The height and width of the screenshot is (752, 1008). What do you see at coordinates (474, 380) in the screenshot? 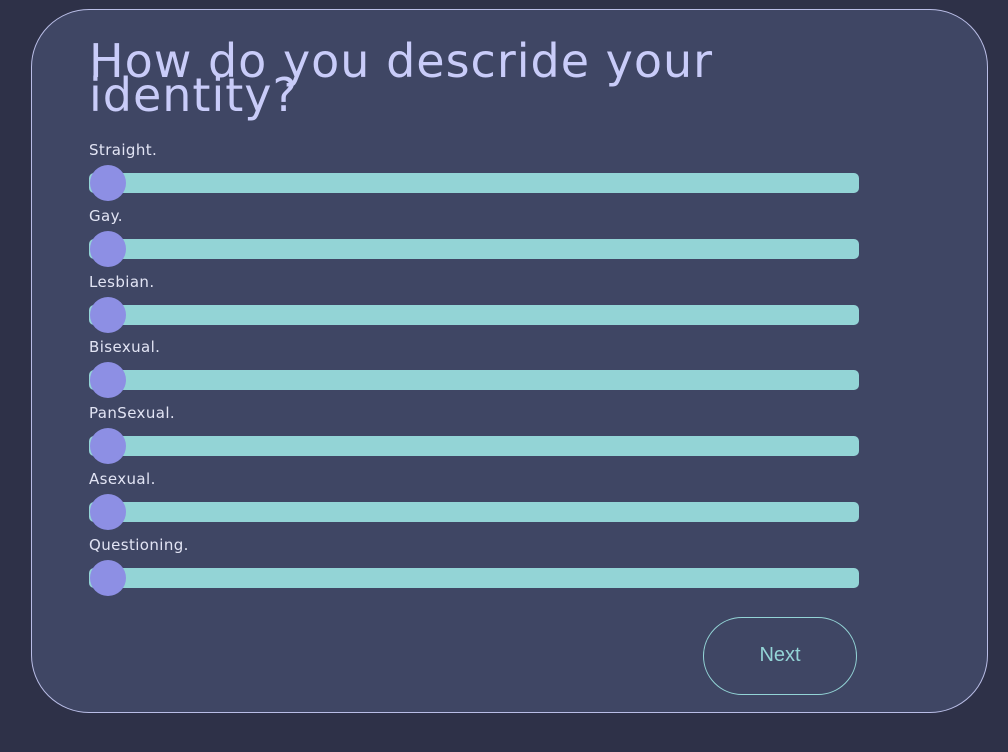
I see `bisexual-slider-track` at bounding box center [474, 380].